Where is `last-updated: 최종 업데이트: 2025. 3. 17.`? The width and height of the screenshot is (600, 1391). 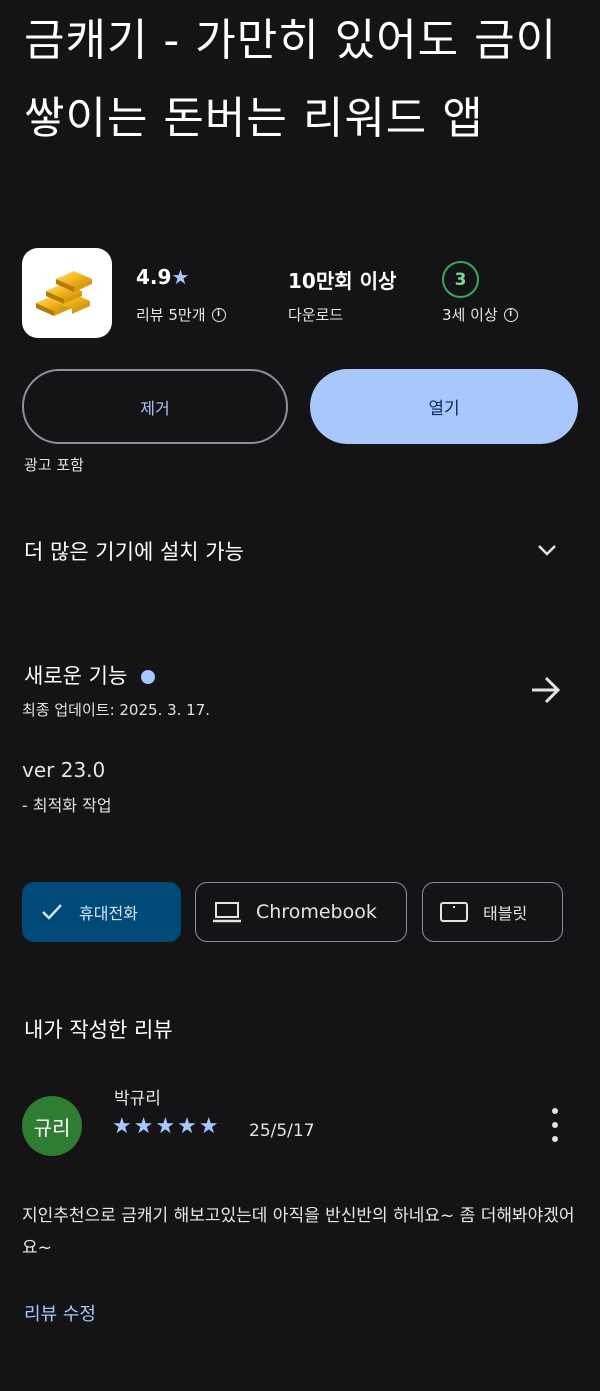
last-updated: 최종 업데이트: 2025. 3. 17. is located at coordinates (116, 710).